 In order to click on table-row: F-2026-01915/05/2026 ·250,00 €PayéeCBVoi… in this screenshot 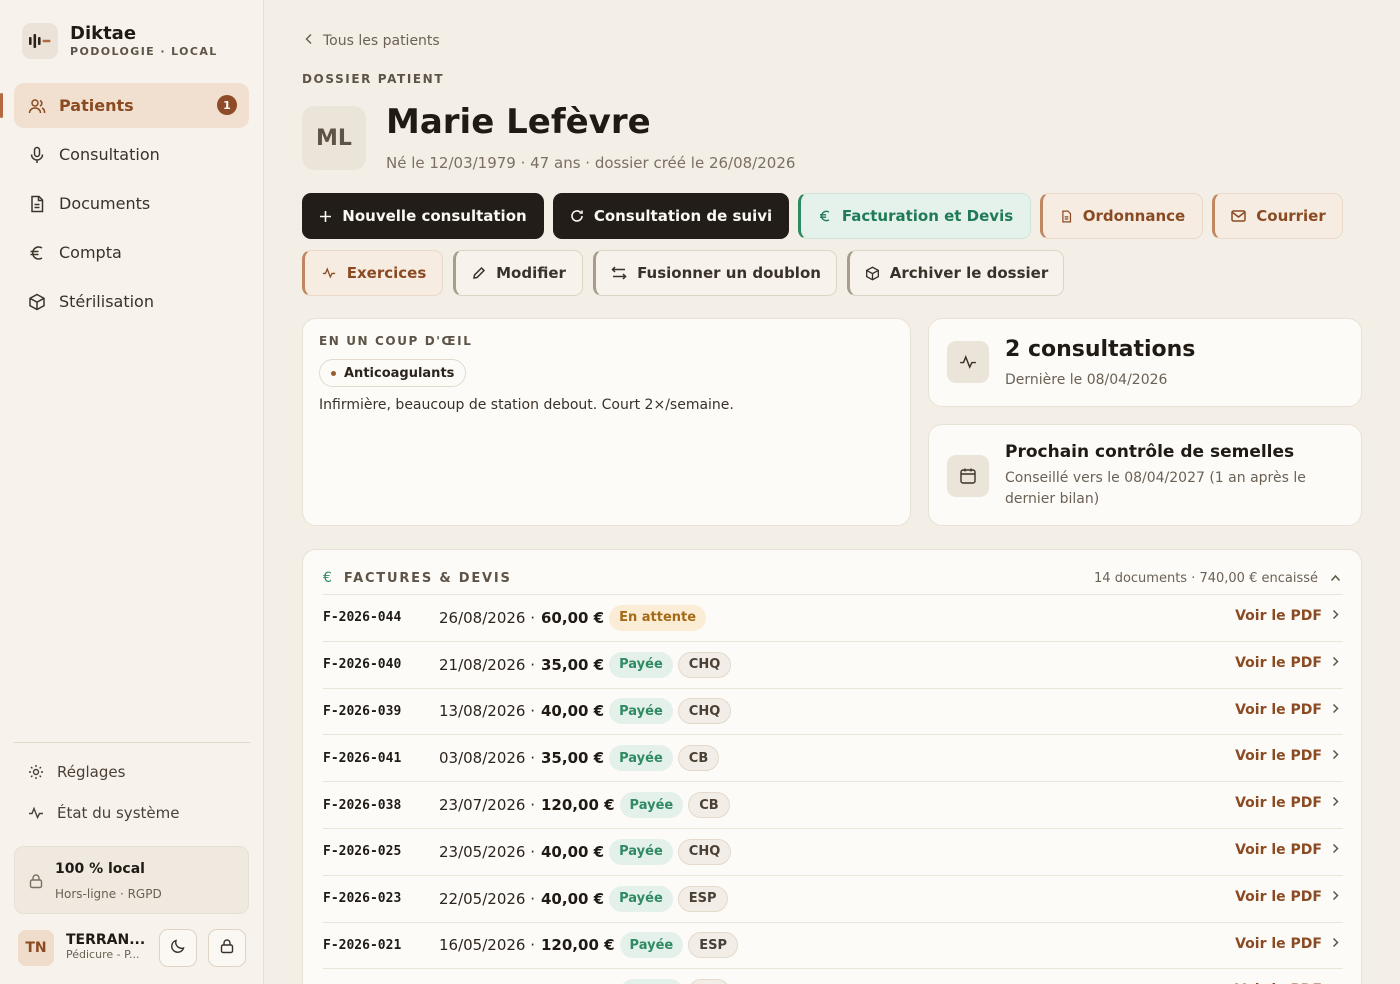, I will do `click(833, 976)`.